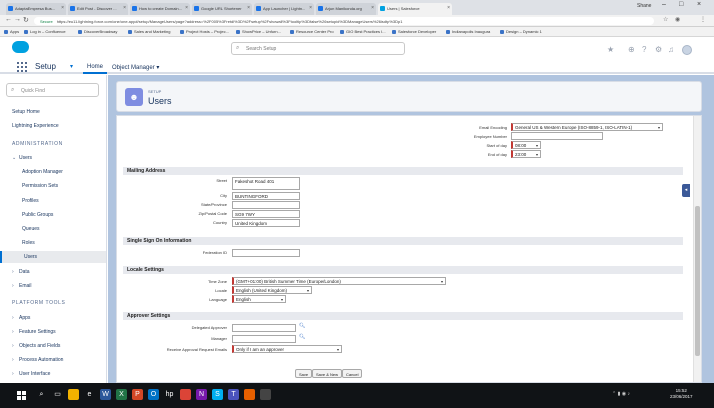 This screenshot has height=408, width=714. What do you see at coordinates (53, 201) in the screenshot?
I see `sidebar-item-profiles: Profiles` at bounding box center [53, 201].